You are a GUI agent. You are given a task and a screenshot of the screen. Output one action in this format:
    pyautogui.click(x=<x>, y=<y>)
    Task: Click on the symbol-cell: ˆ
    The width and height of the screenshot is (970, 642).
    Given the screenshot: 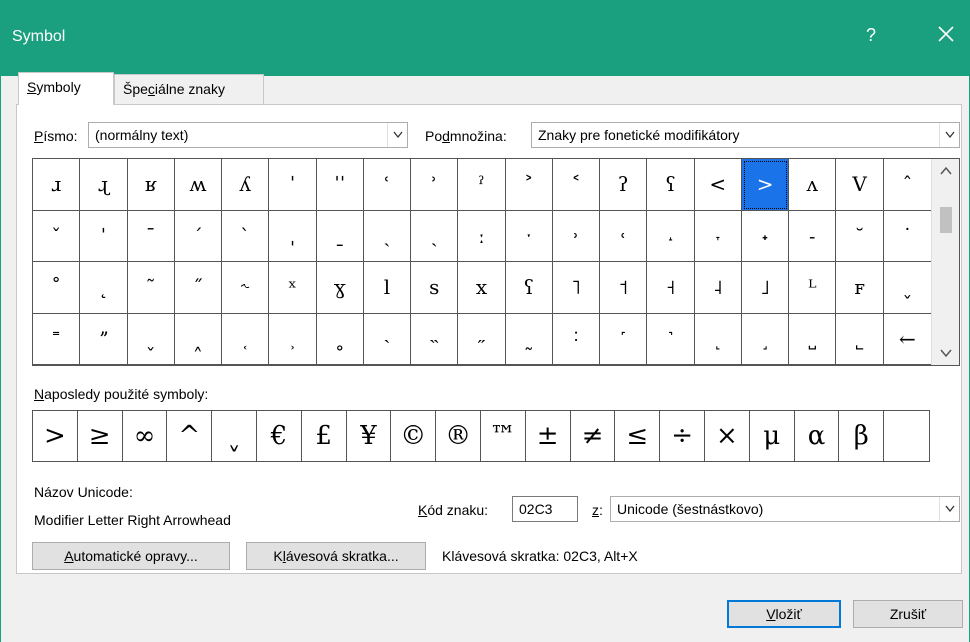 What is the action you would take?
    pyautogui.click(x=907, y=185)
    